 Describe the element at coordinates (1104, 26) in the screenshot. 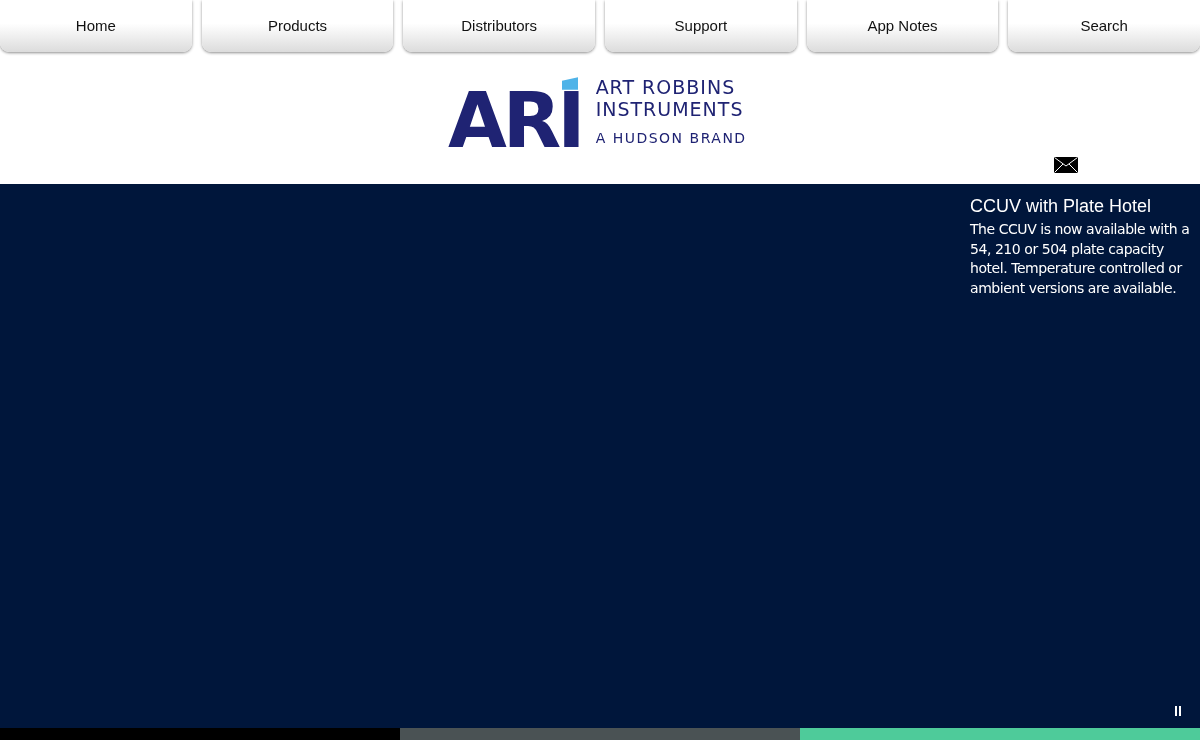

I see `nav-button: Search` at that location.